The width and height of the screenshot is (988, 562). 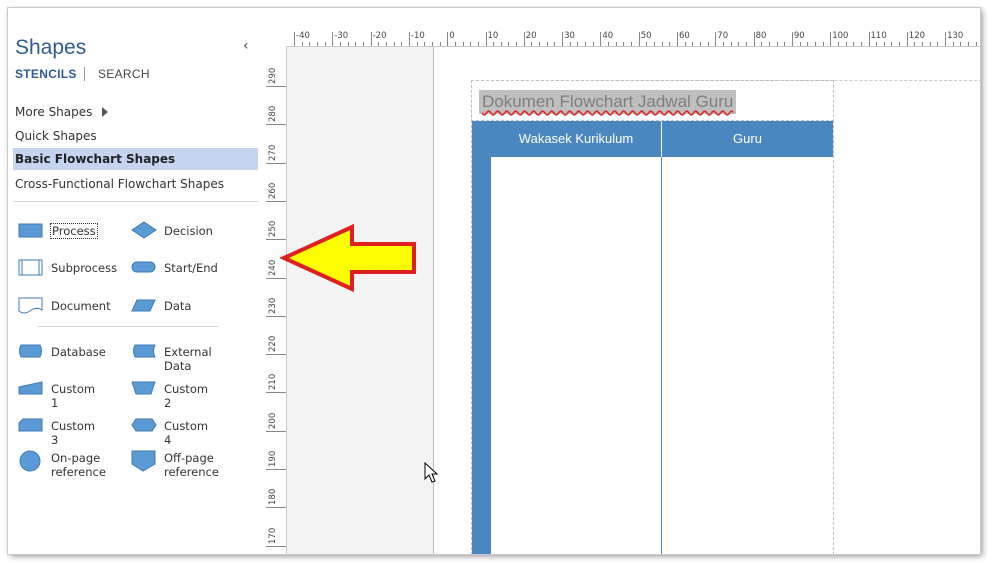 I want to click on nav-more-shapes: More Shapes, so click(x=135, y=112).